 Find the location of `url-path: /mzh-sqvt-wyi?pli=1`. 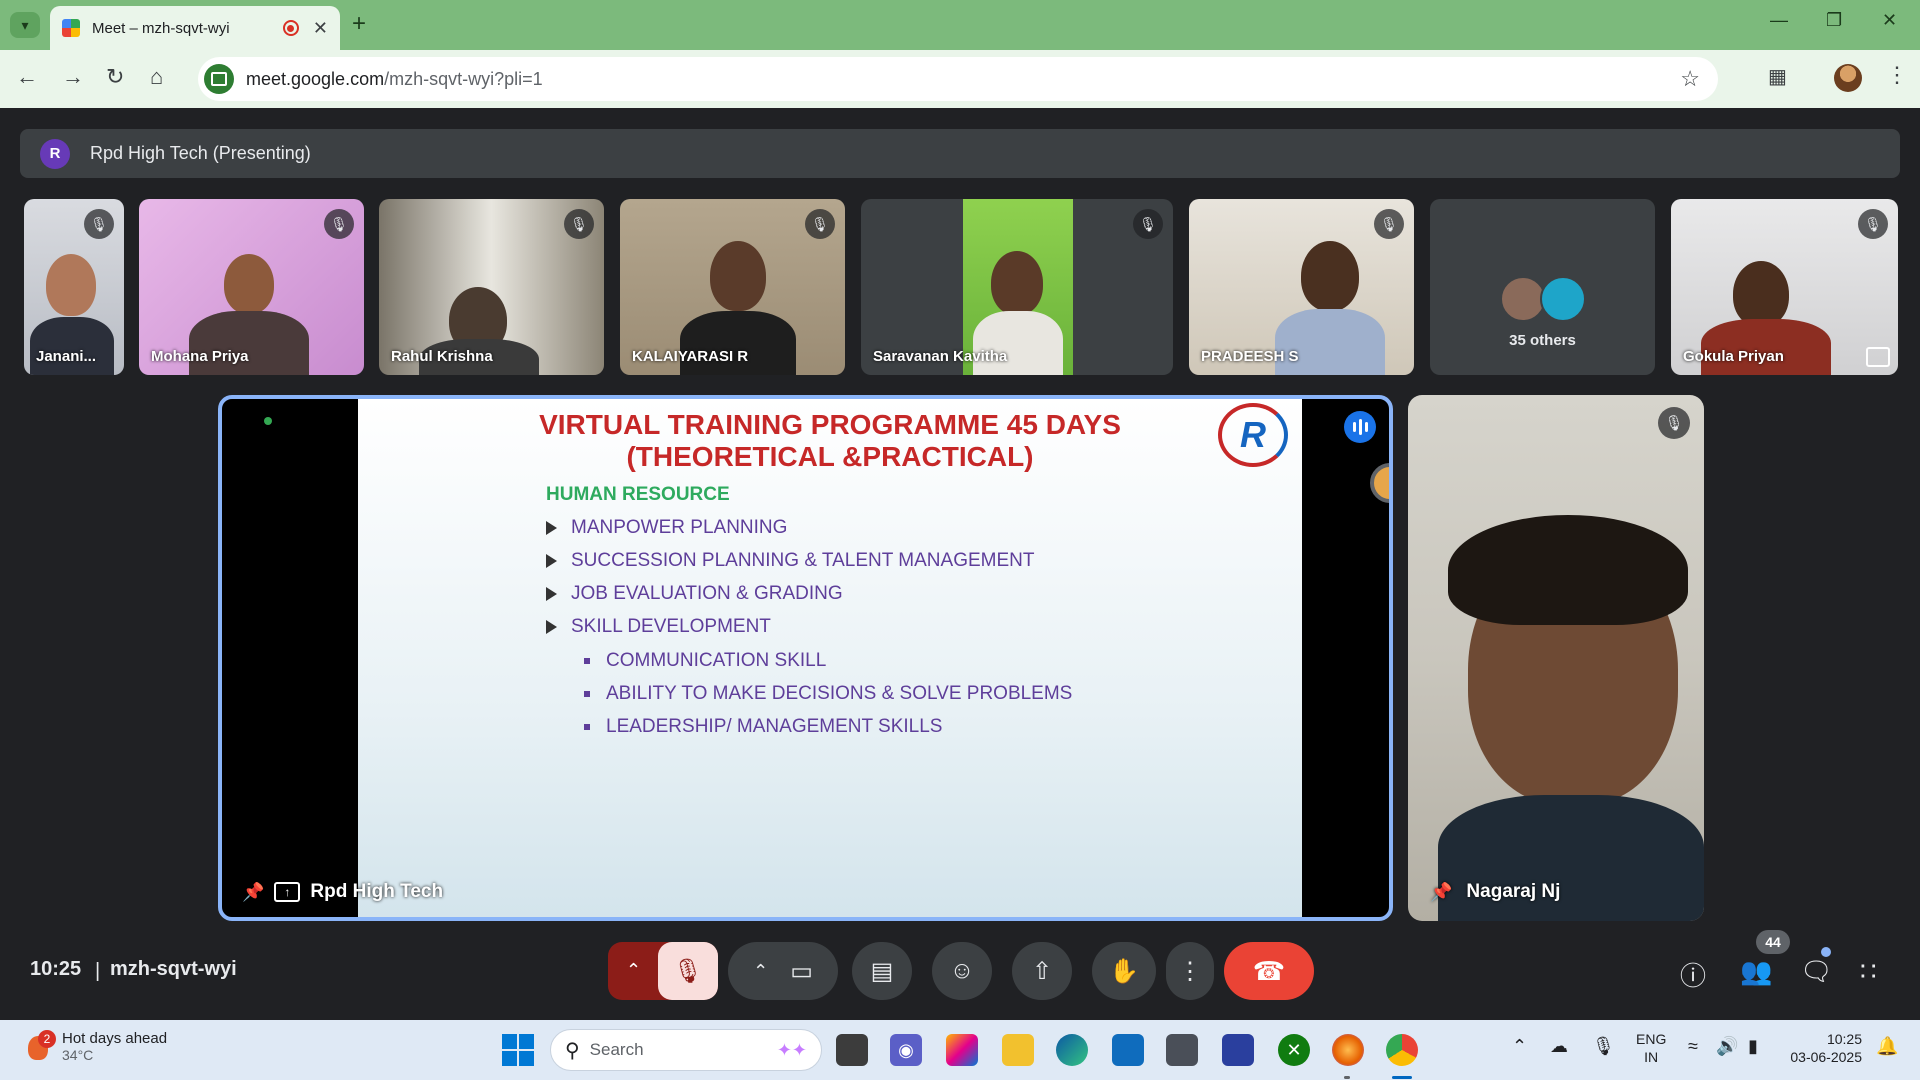

url-path: /mzh-sqvt-wyi?pli=1 is located at coordinates (463, 78).